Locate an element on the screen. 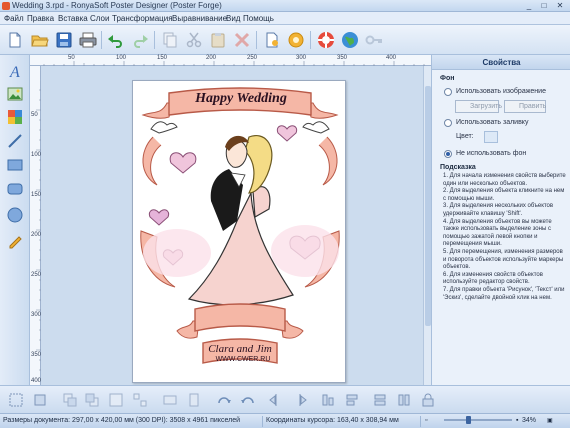  rounded-rectangle-tool-icon is located at coordinates (15, 189).